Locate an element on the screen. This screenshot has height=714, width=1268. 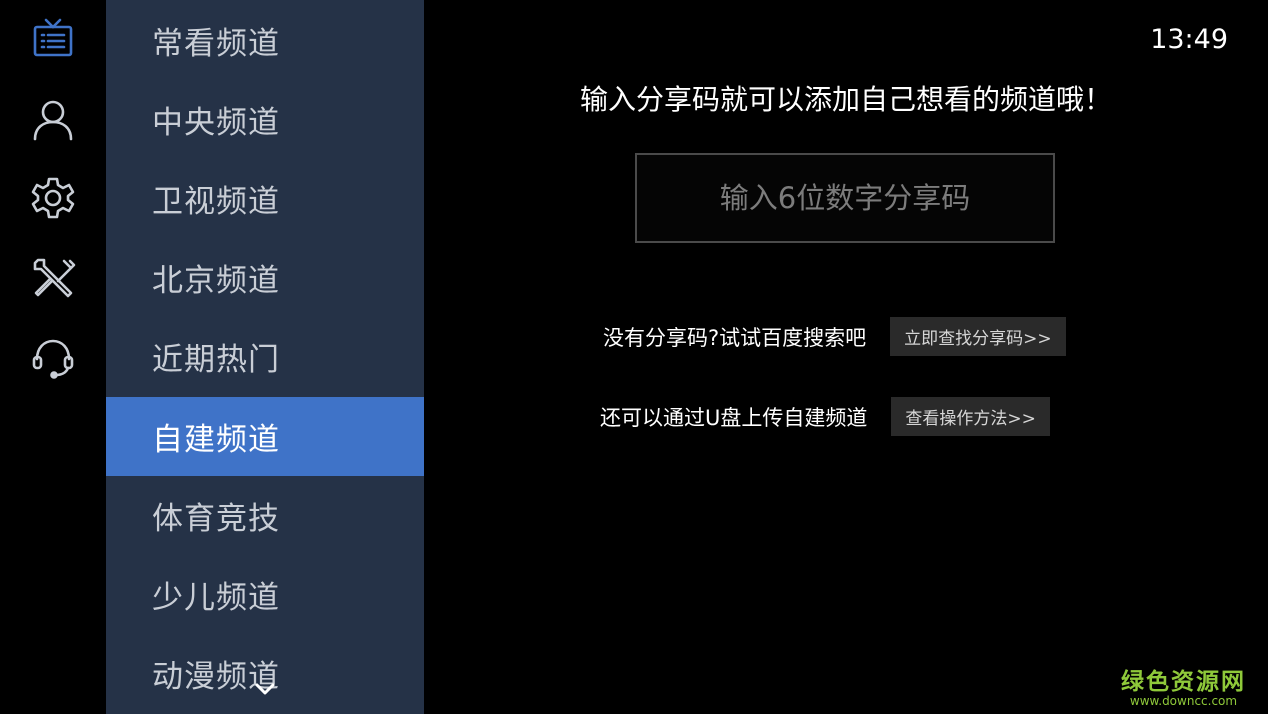
search-hint-row: 没有分享码?试试百度搜索吧 立即查找分享码>> is located at coordinates (834, 336).